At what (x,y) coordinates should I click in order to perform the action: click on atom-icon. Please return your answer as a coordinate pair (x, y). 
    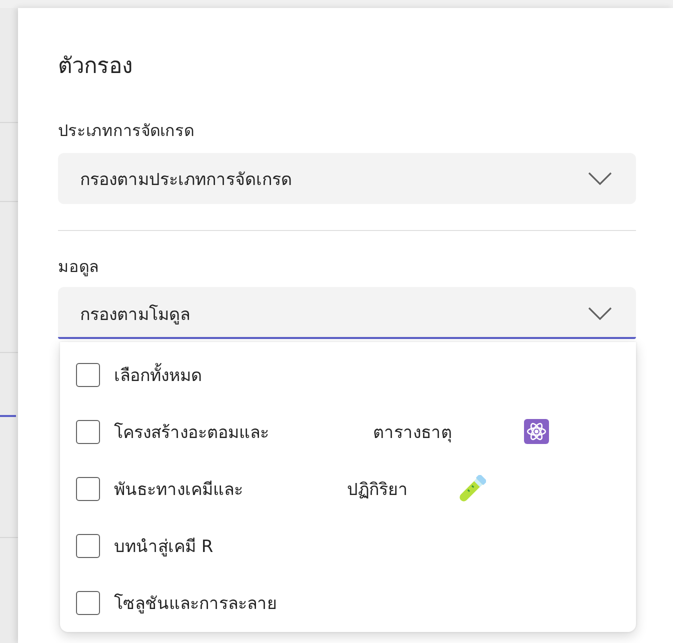
    Looking at the image, I should click on (536, 431).